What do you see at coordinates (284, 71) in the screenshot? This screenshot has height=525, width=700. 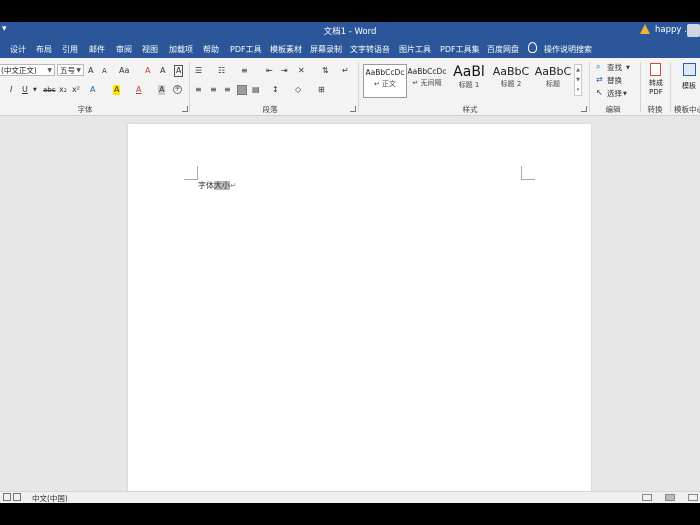 I see `increase-indent-icon: ⇥` at bounding box center [284, 71].